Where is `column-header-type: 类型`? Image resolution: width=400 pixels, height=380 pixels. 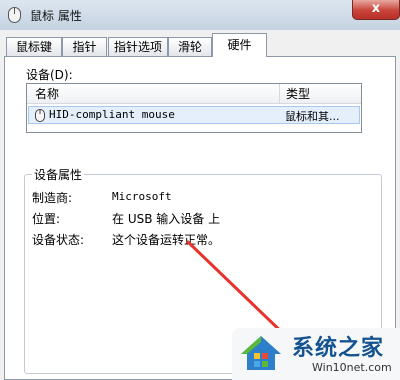 column-header-type: 类型 is located at coordinates (320, 94).